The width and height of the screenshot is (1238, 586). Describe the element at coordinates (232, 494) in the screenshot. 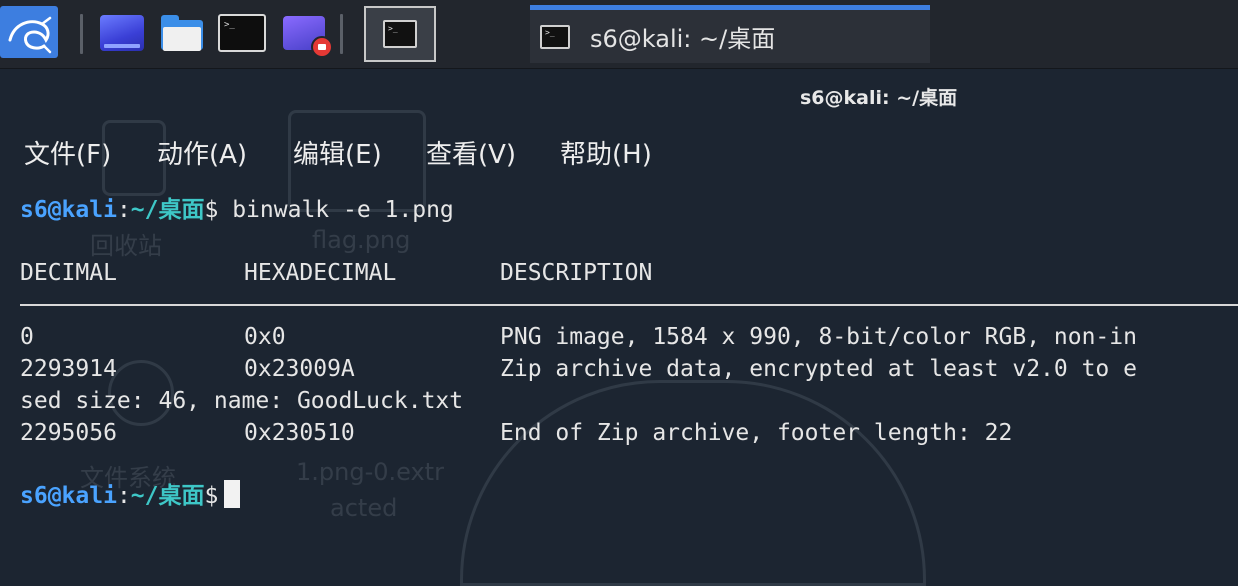

I see `text-cursor` at that location.